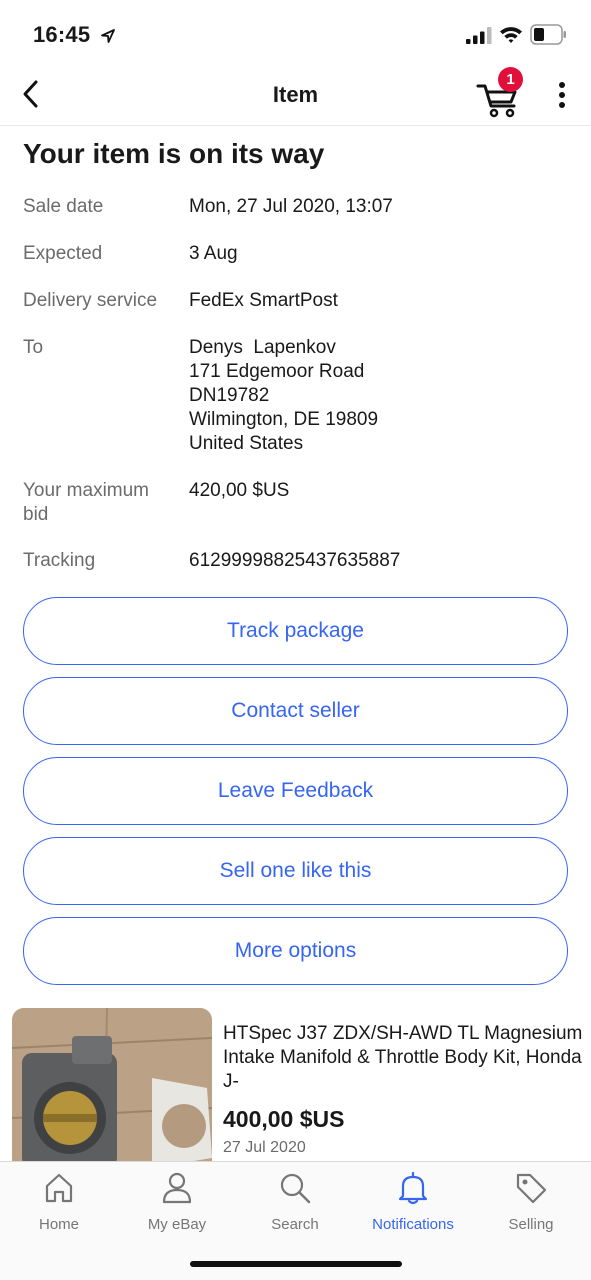  I want to click on expected-label: Expected, so click(63, 253).